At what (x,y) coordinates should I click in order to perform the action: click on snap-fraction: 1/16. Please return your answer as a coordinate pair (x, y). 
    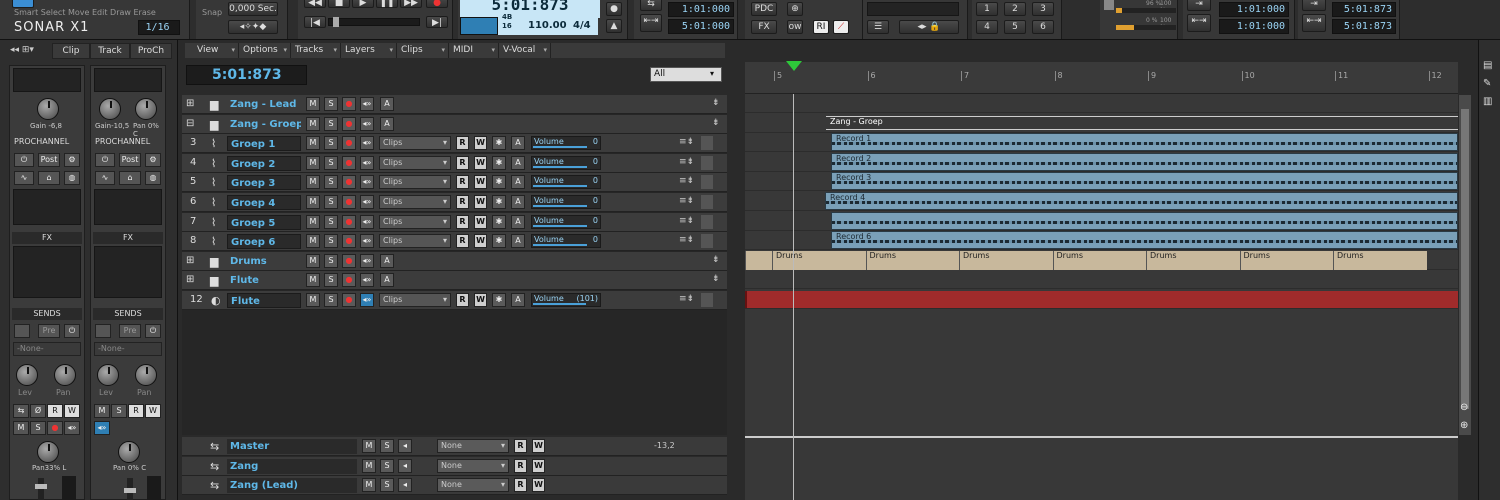
    Looking at the image, I should click on (159, 27).